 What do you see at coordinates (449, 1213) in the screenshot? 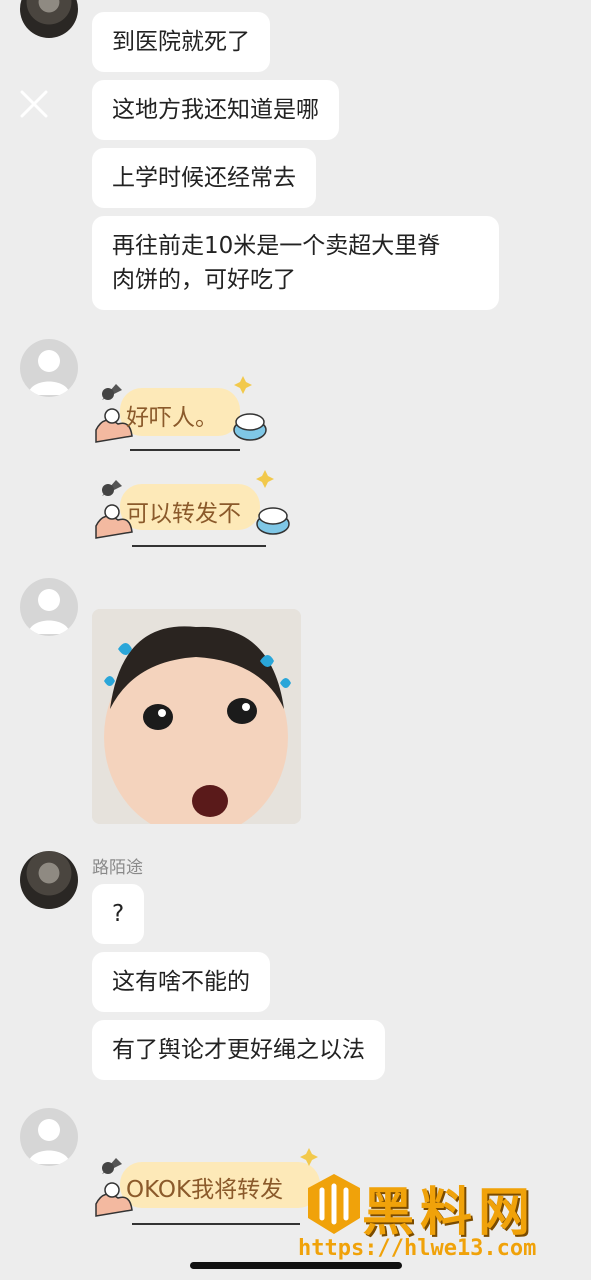
I see `watermark-title: 黑料网` at bounding box center [449, 1213].